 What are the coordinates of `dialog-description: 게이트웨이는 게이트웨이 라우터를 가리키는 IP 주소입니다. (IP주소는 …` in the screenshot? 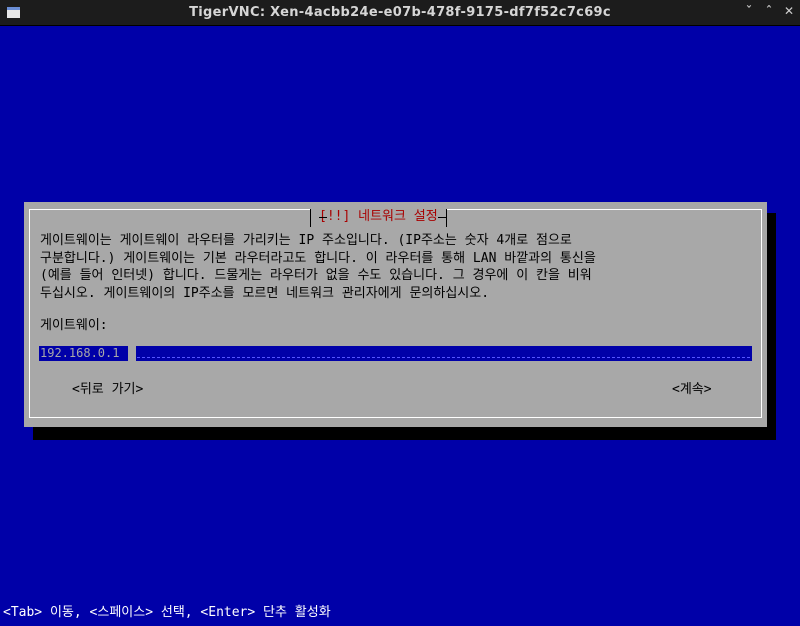 It's located at (400, 267).